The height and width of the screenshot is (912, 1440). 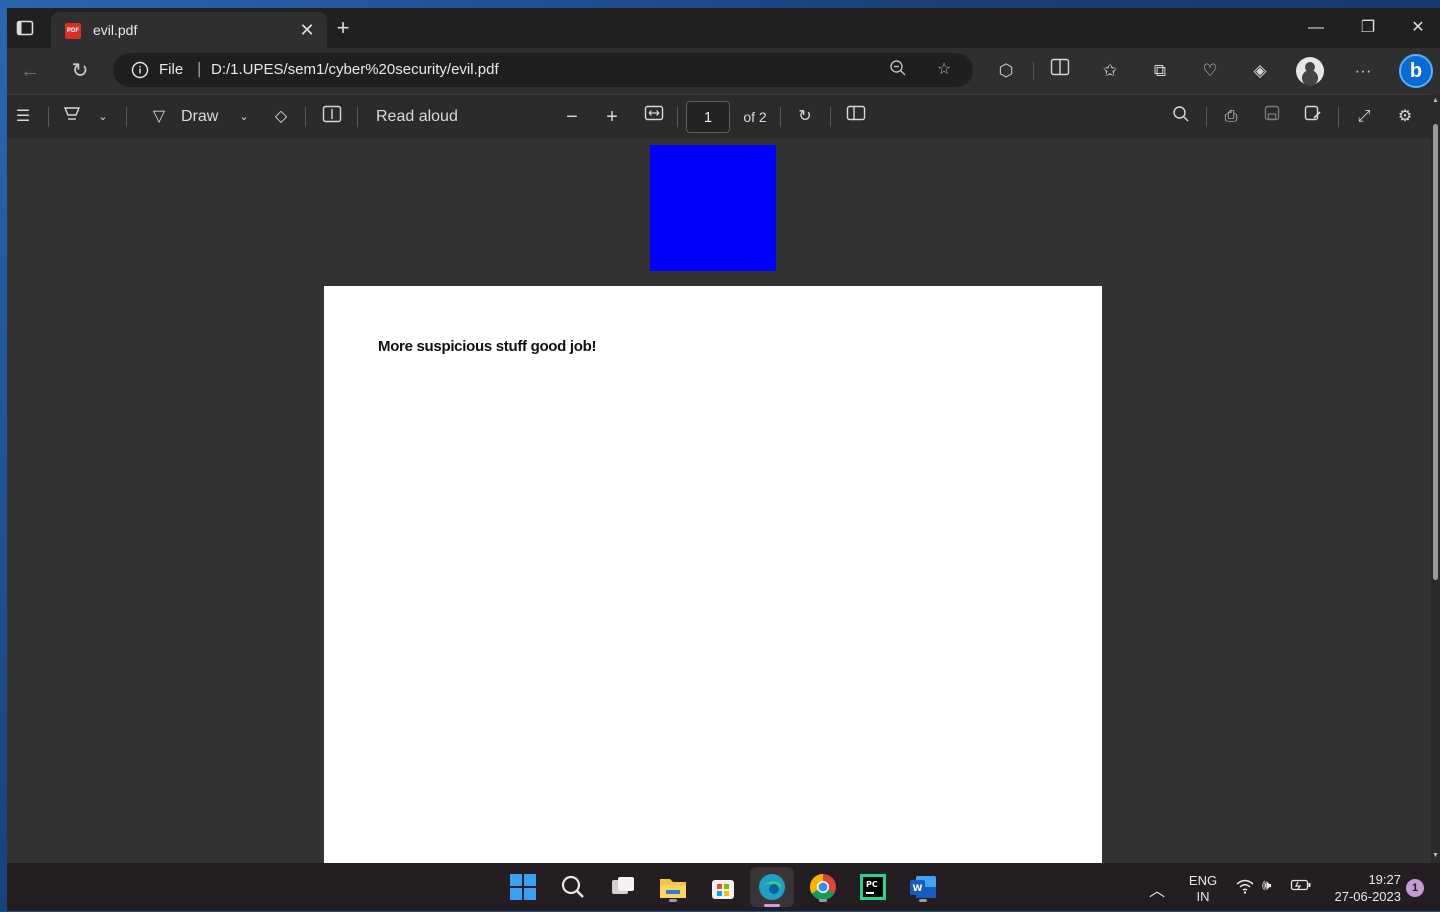 I want to click on add-text-icon, so click(x=332, y=117).